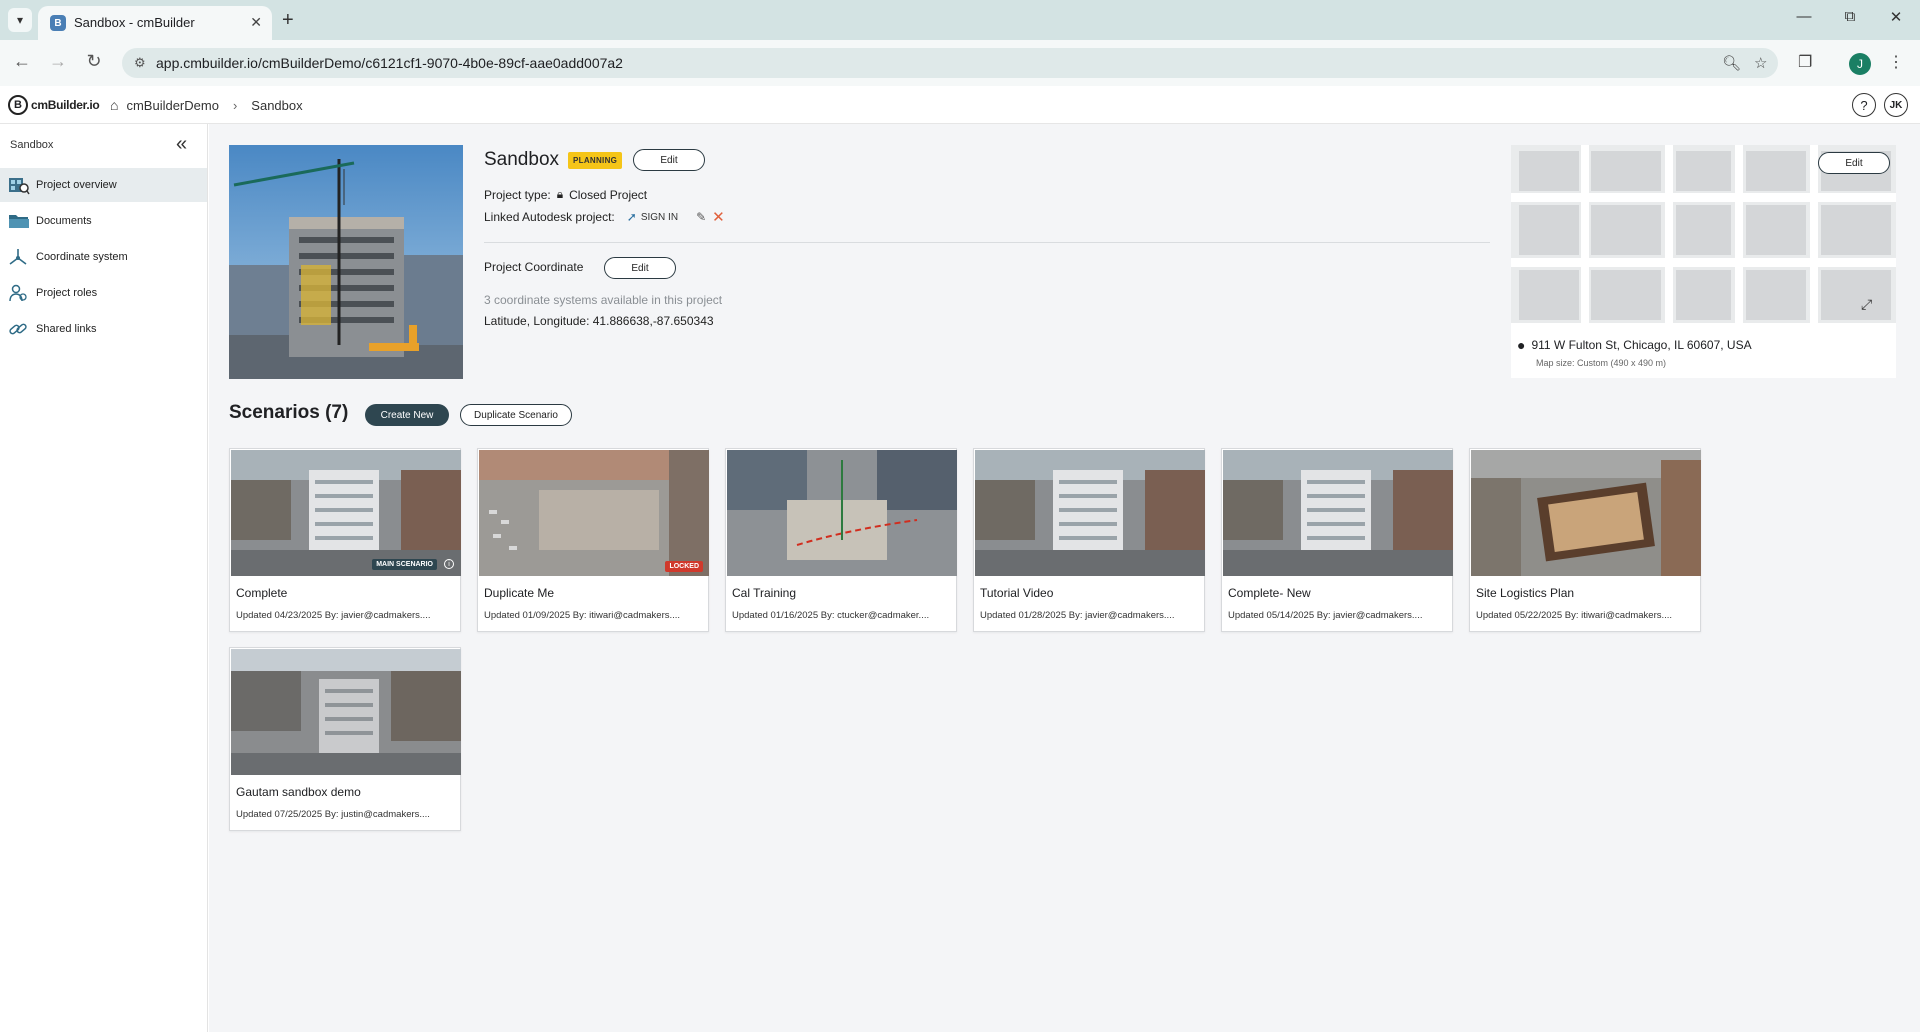 The image size is (1920, 1032). I want to click on autodesk-label: Linked Autodesk project:, so click(549, 217).